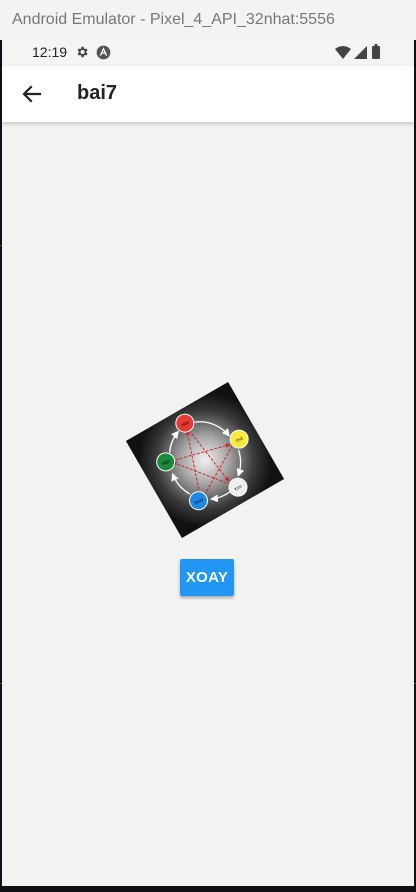 The width and height of the screenshot is (416, 892). What do you see at coordinates (166, 462) in the screenshot?
I see `node-moc: Mộc` at bounding box center [166, 462].